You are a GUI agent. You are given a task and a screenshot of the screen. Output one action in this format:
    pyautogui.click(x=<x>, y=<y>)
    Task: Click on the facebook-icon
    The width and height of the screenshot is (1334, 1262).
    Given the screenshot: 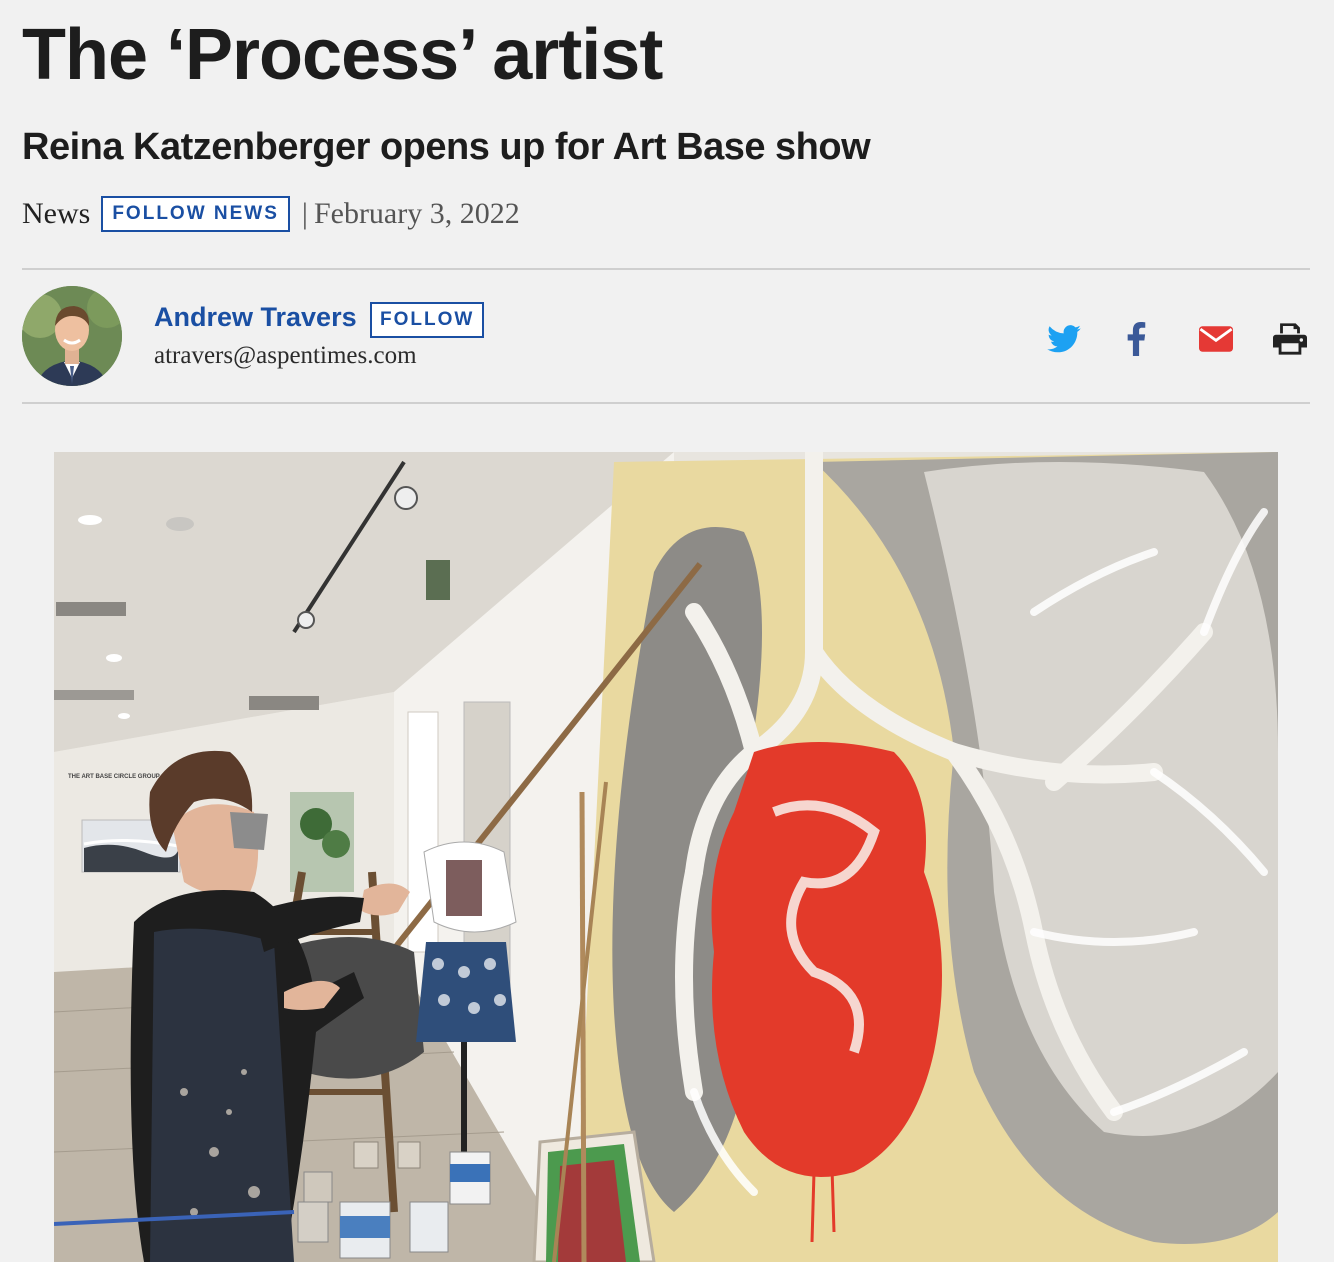 What is the action you would take?
    pyautogui.click(x=1136, y=339)
    